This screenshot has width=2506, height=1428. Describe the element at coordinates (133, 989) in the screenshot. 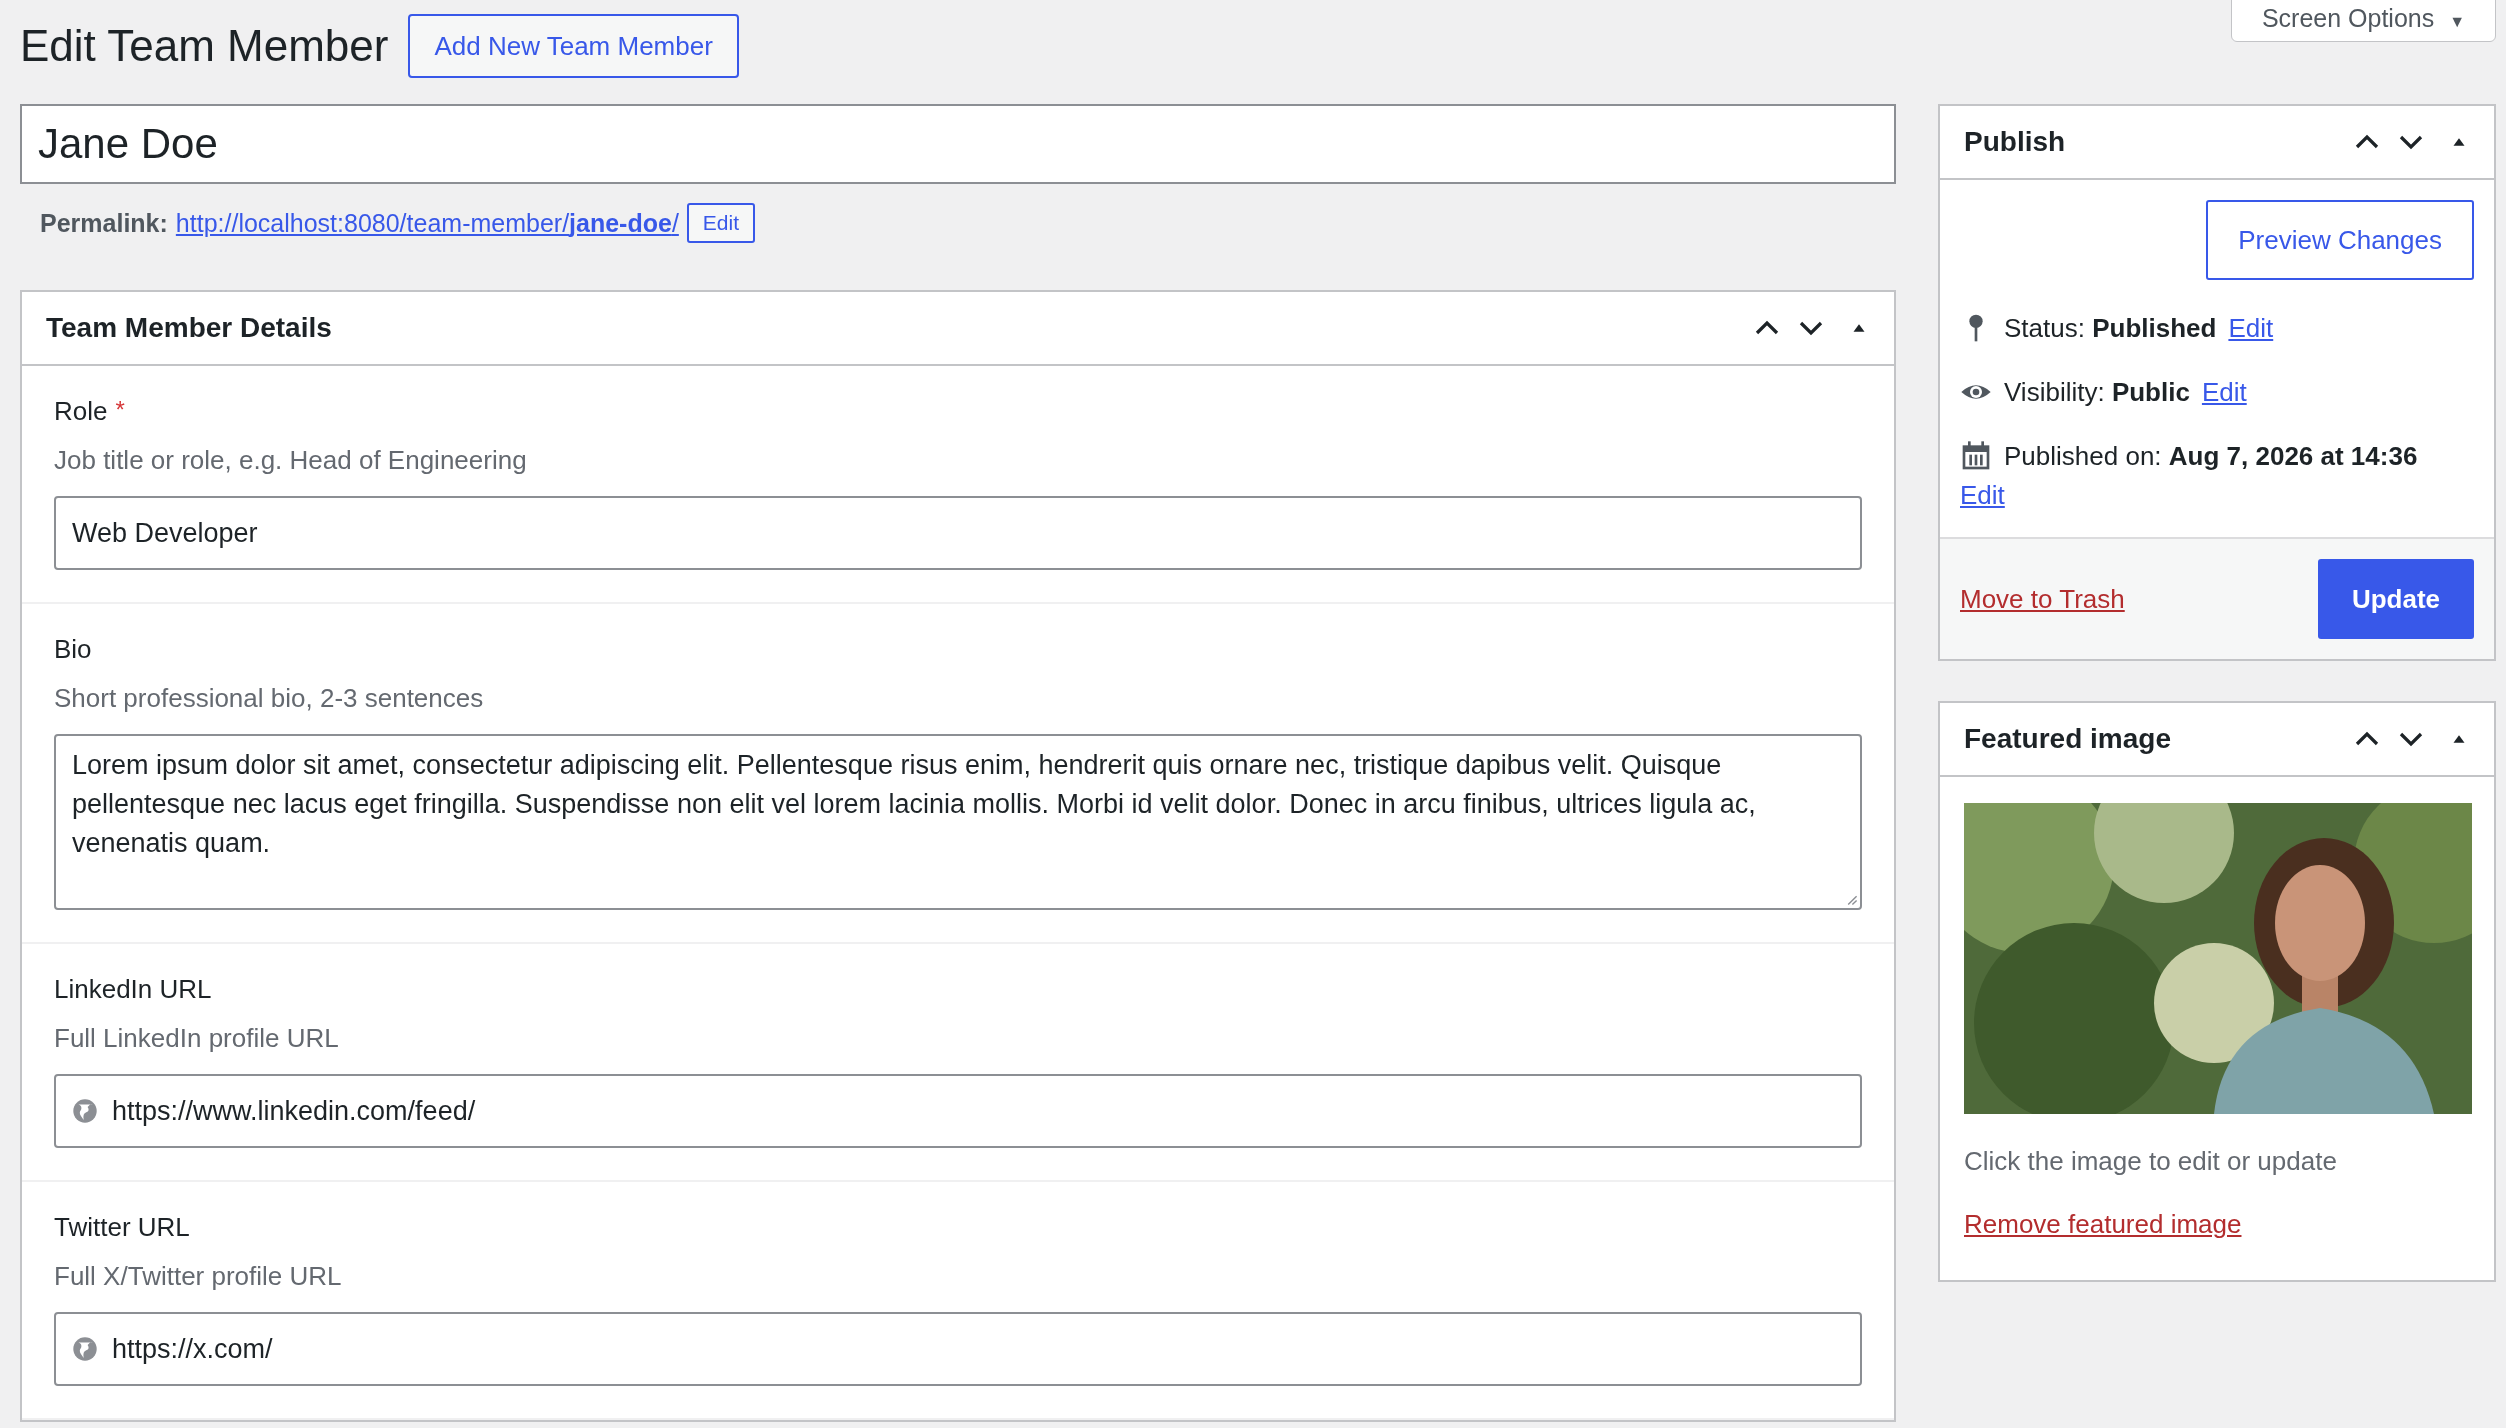

I see `field-label: LinkedIn URL` at that location.